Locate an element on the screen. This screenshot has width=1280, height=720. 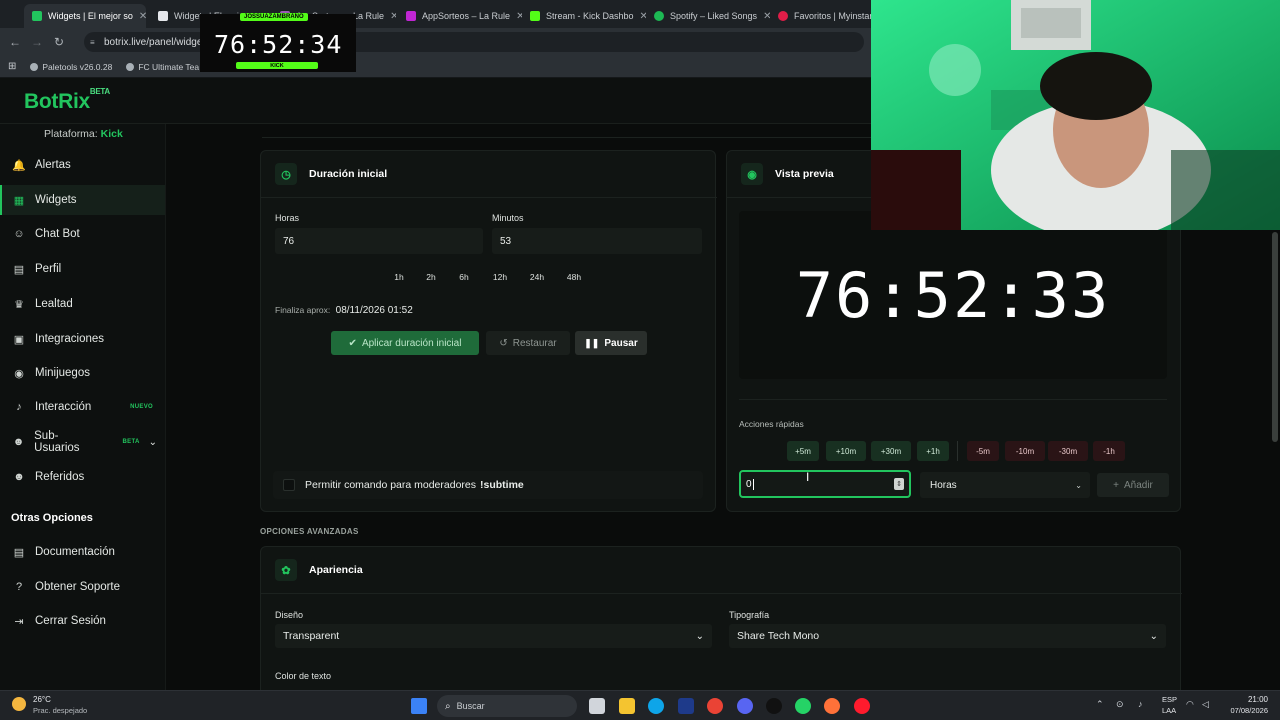
browser-tab: AppSorteos – La Rule ✕ is located at coordinates (460, 16).